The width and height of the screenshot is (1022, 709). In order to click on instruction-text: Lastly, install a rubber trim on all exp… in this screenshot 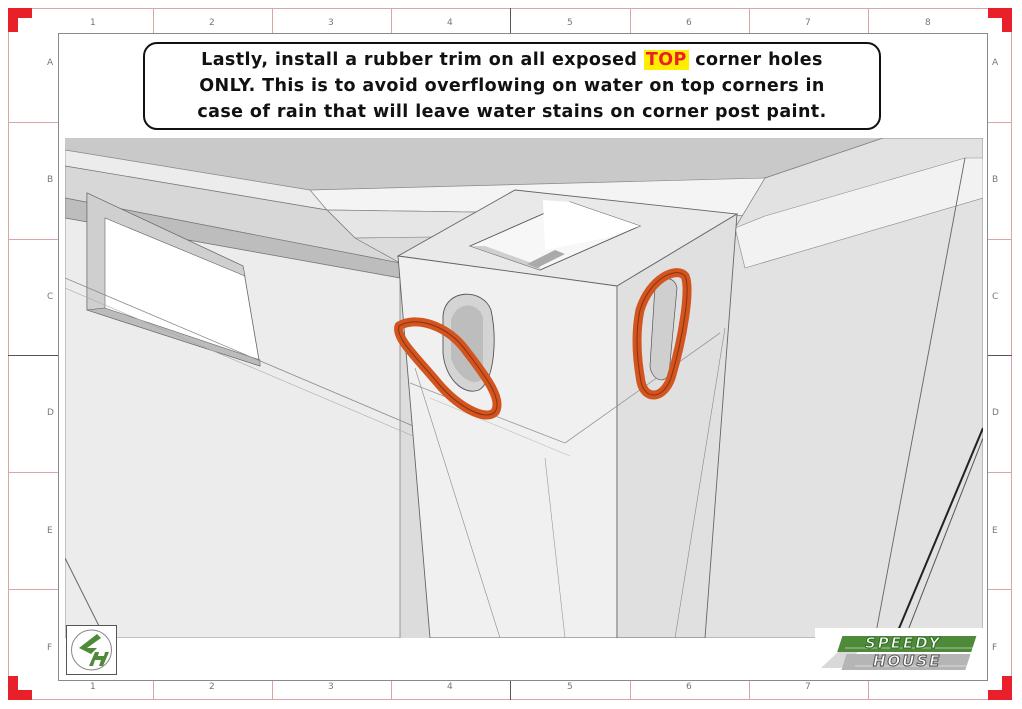, I will do `click(511, 86)`.